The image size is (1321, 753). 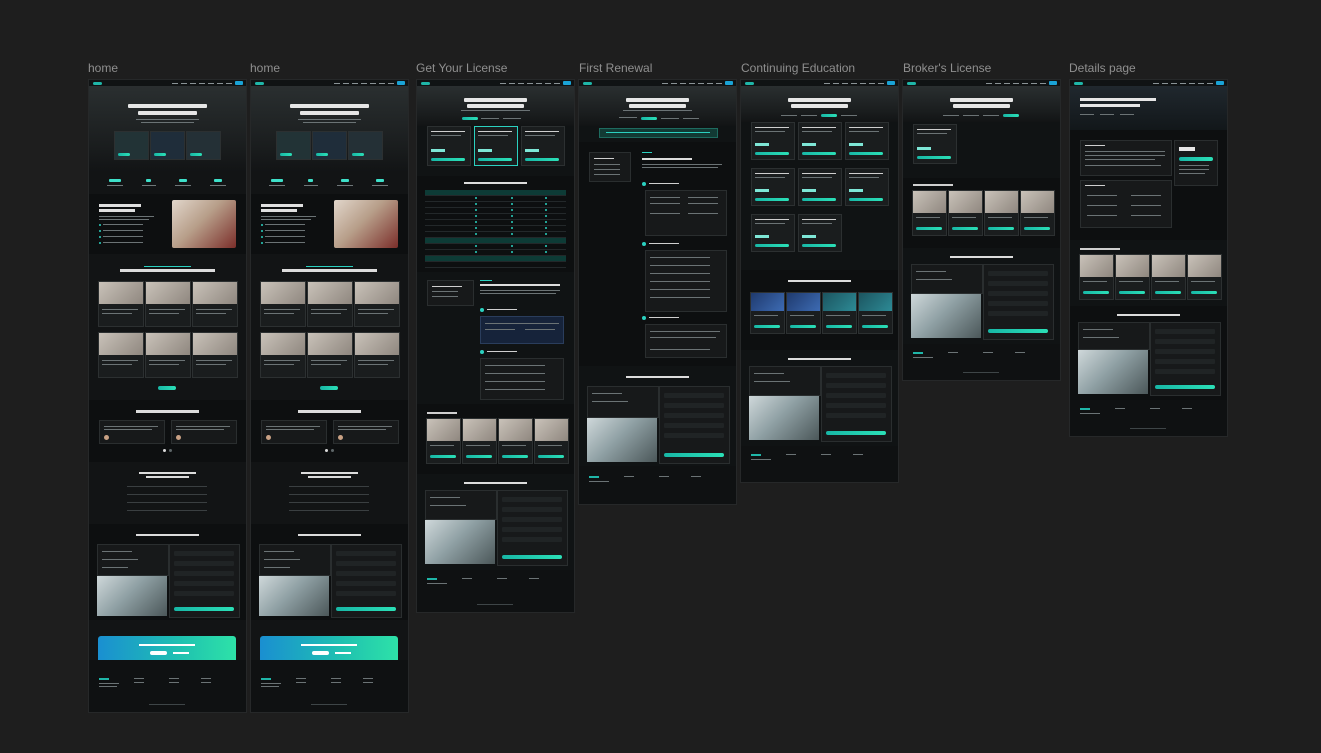 I want to click on frame-details-page, so click(x=1148, y=258).